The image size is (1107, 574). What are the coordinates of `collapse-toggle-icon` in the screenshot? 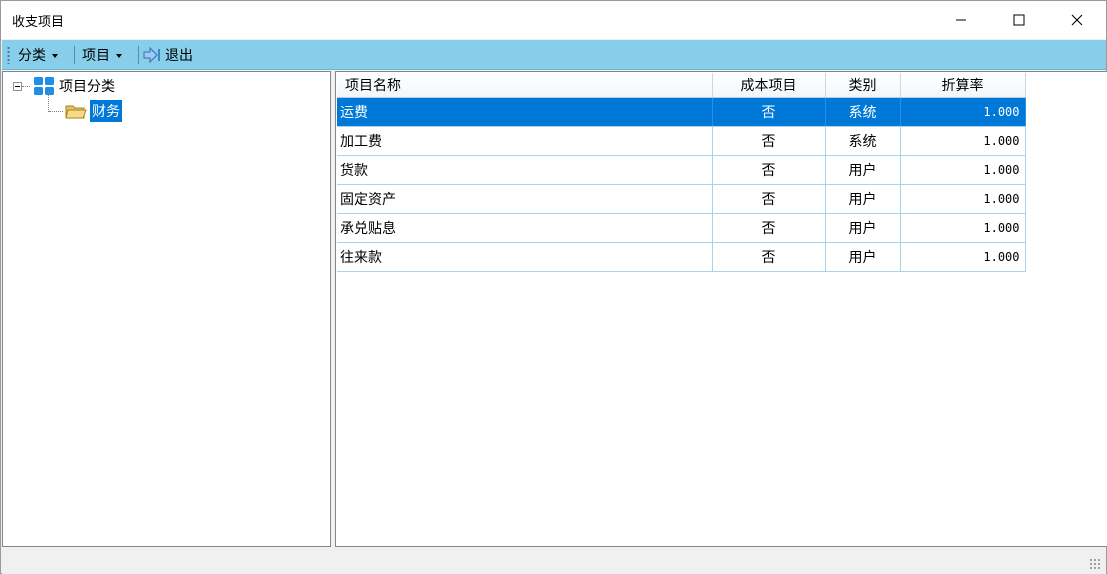 It's located at (17, 86).